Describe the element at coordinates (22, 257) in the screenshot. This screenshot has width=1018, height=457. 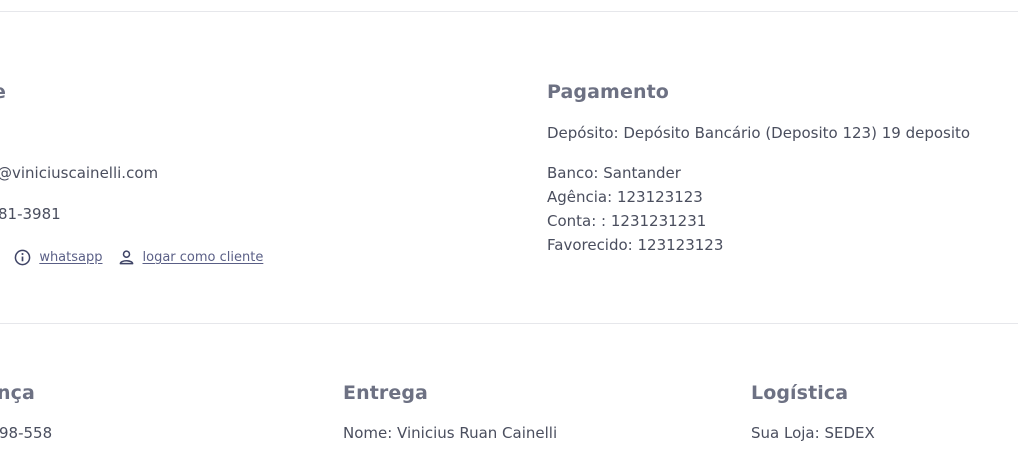
I see `info-icon` at that location.